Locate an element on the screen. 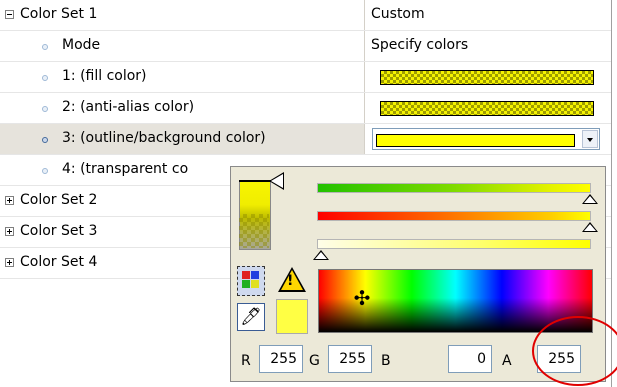  row-mode: Mode Specify colors is located at coordinates (305, 46).